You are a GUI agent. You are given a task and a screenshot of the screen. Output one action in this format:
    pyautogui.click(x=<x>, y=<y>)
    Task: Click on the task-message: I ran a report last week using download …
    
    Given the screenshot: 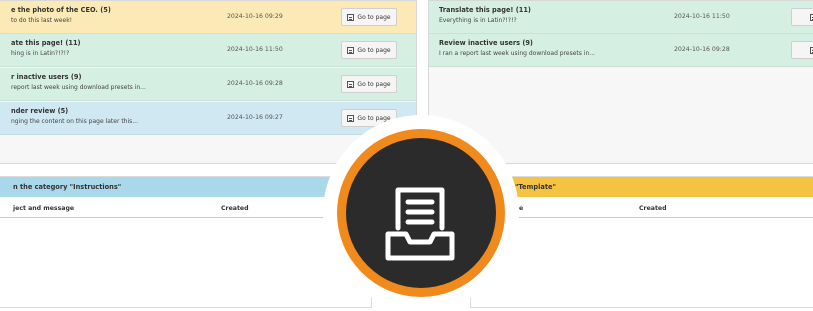 What is the action you would take?
    pyautogui.click(x=517, y=53)
    